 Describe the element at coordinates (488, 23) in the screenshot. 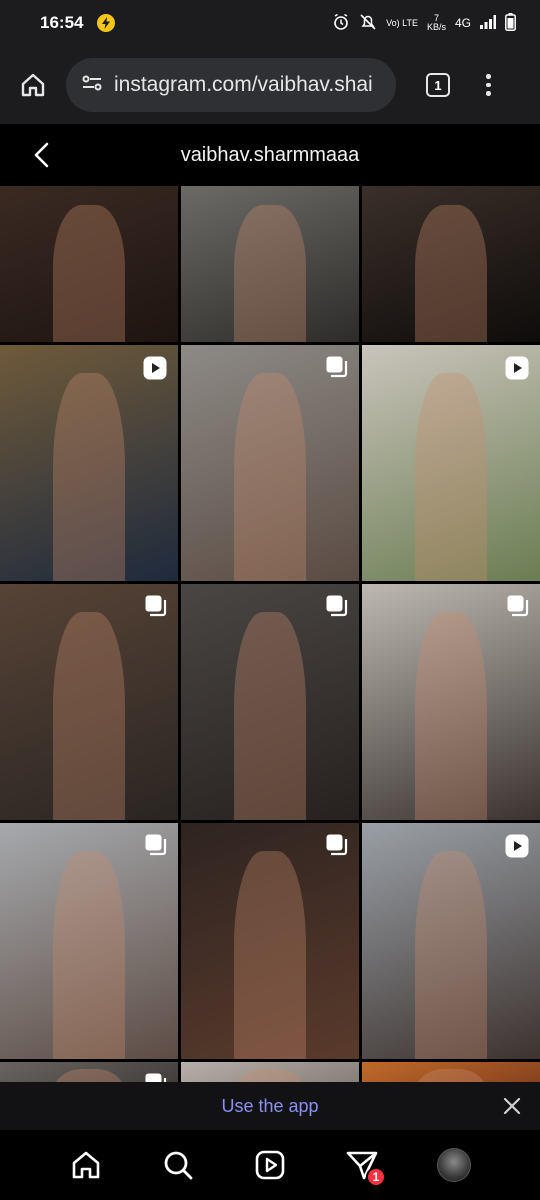

I see `signal-icon` at that location.